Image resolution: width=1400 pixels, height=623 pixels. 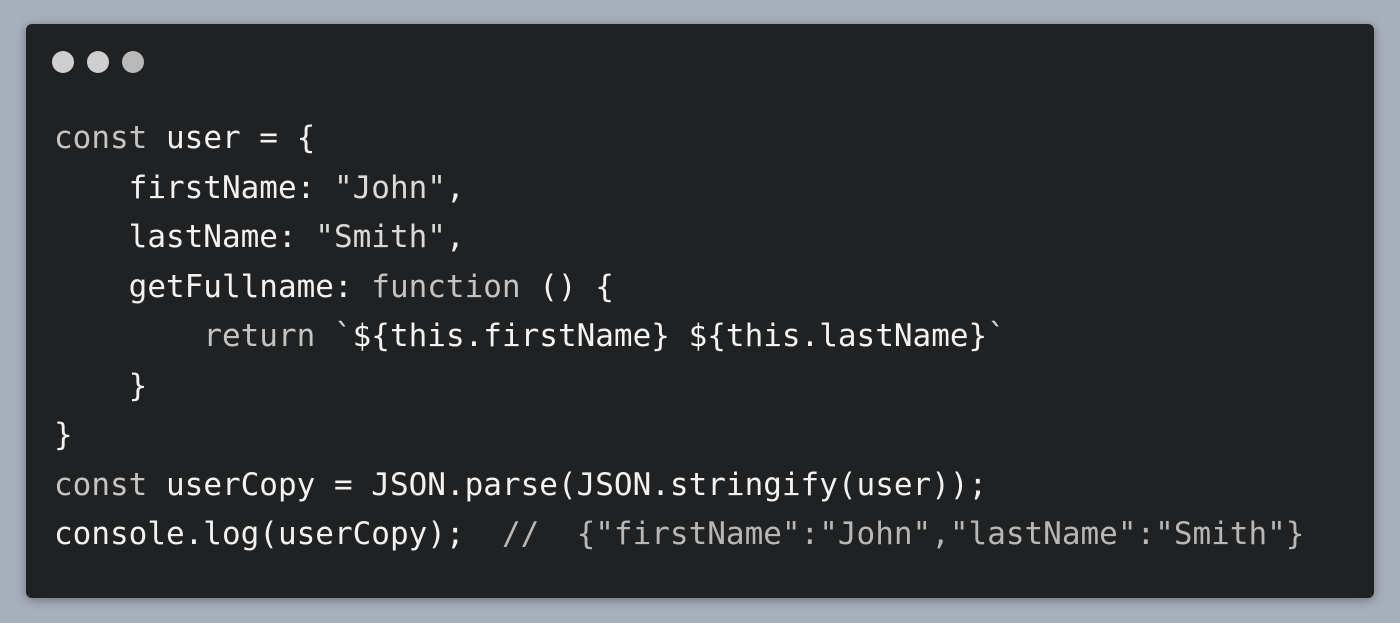 What do you see at coordinates (679, 189) in the screenshot?
I see `code-line: firstName: "John",` at bounding box center [679, 189].